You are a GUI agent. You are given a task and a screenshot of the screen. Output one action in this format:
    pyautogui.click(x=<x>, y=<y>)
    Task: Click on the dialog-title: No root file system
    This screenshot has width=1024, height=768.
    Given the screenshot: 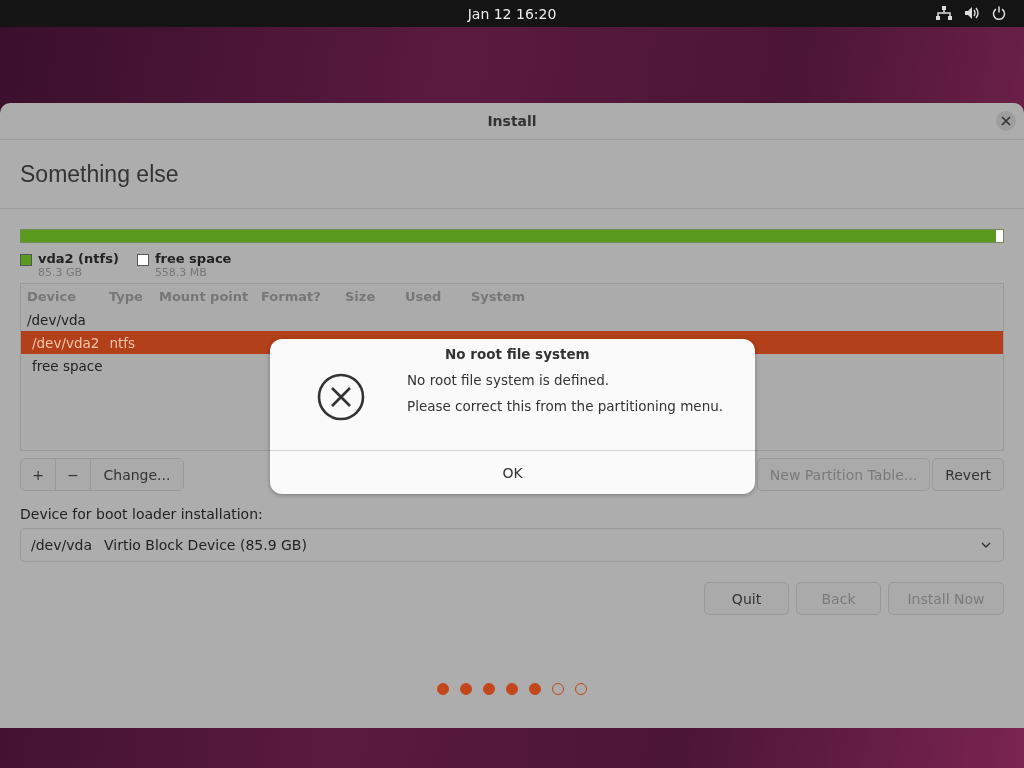 What is the action you would take?
    pyautogui.click(x=517, y=354)
    